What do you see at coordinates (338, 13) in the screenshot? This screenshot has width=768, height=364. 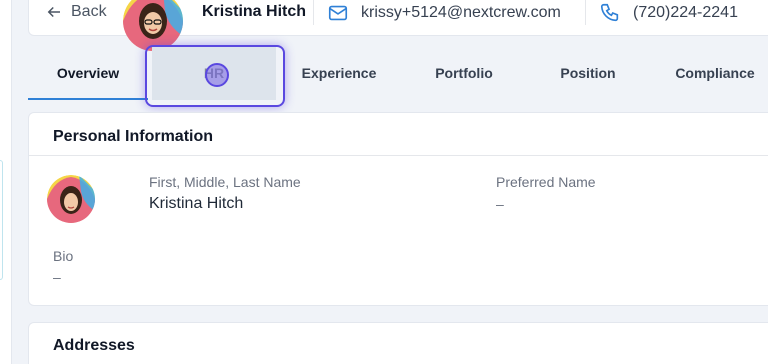 I see `mail-icon` at bounding box center [338, 13].